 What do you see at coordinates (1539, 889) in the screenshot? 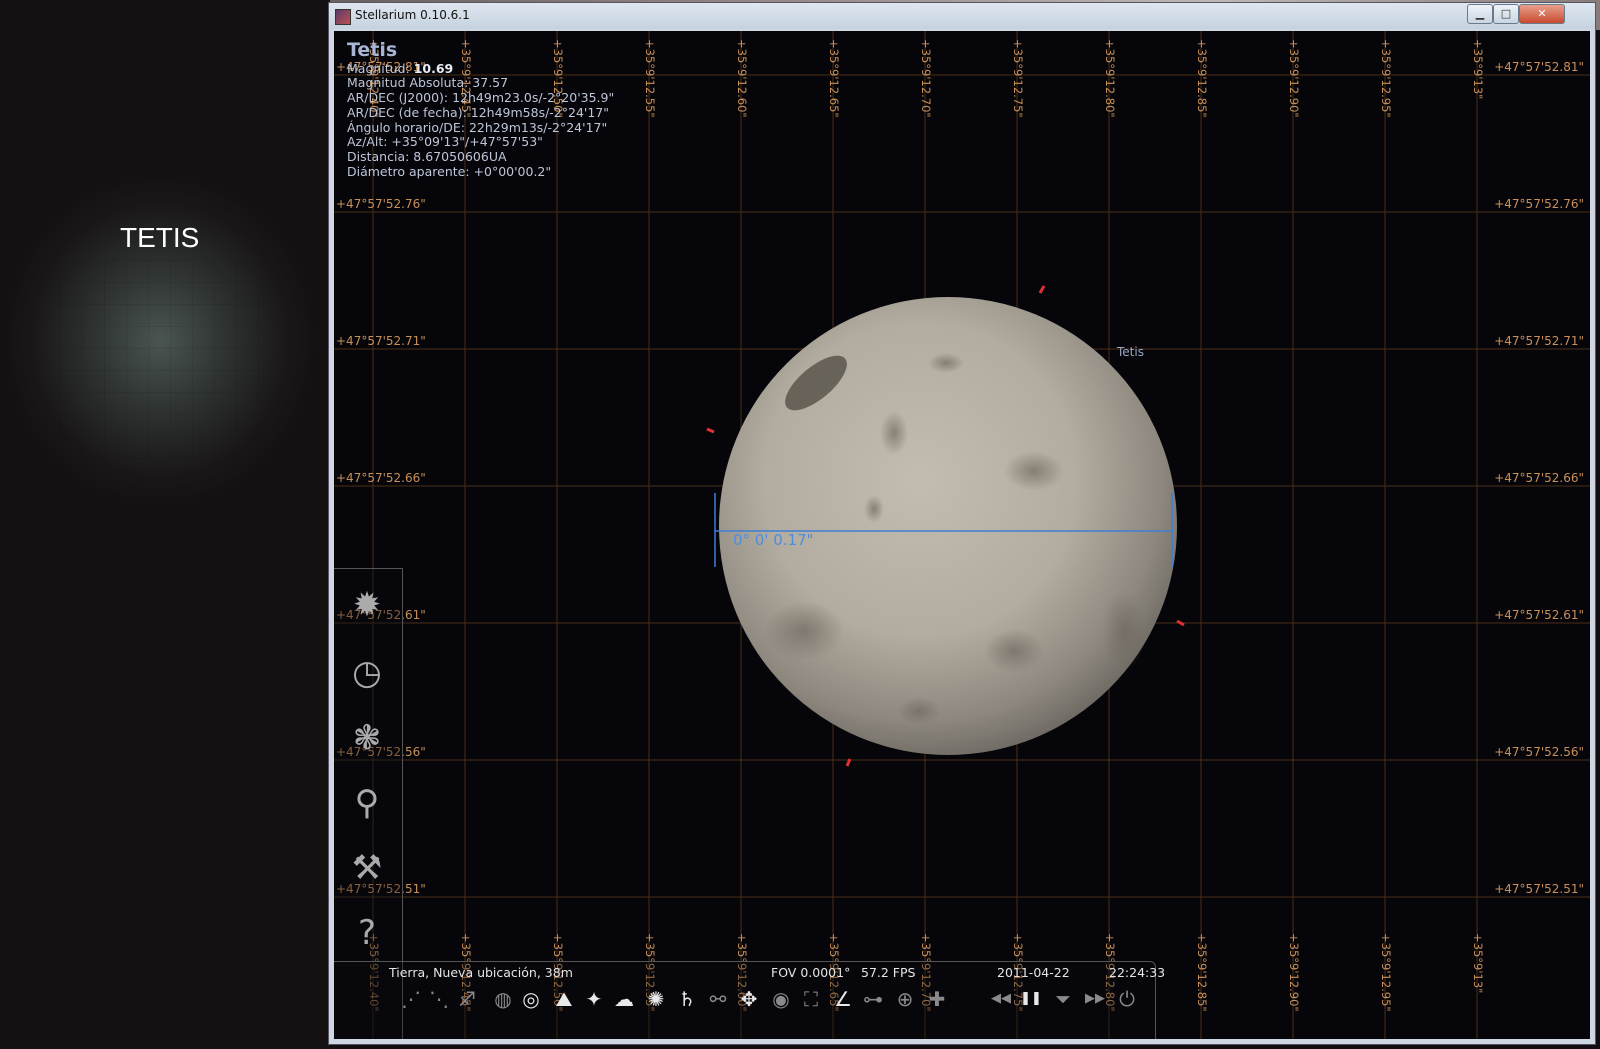
I see `altitude-grid-label: +47°57'52.51"` at bounding box center [1539, 889].